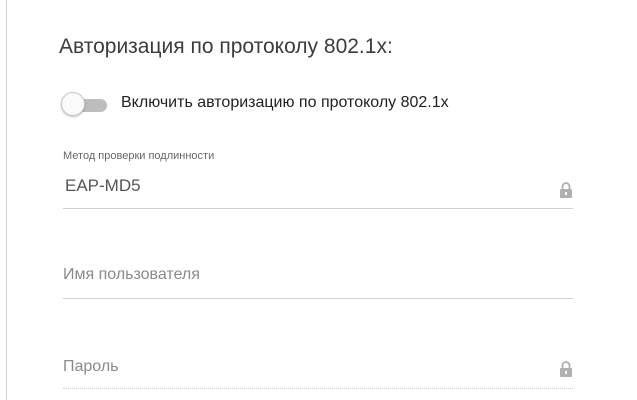 The width and height of the screenshot is (637, 400). I want to click on auth-method-caption: Метод проверки подлинности, so click(139, 156).